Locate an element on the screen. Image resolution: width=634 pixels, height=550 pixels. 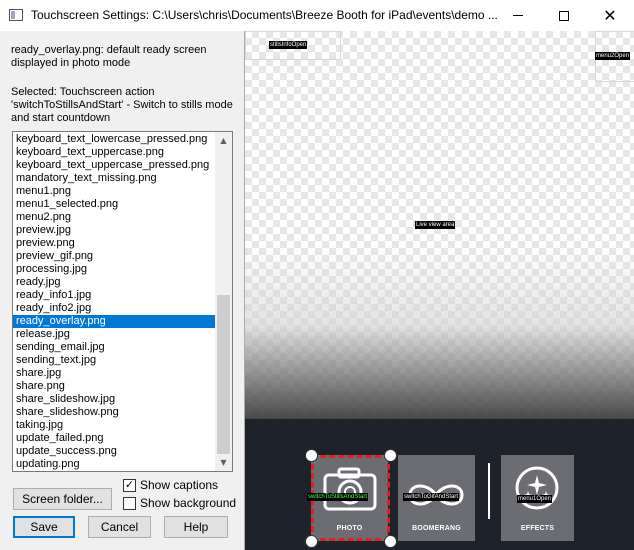
boomerang-label: BOOMERANG is located at coordinates (436, 528).